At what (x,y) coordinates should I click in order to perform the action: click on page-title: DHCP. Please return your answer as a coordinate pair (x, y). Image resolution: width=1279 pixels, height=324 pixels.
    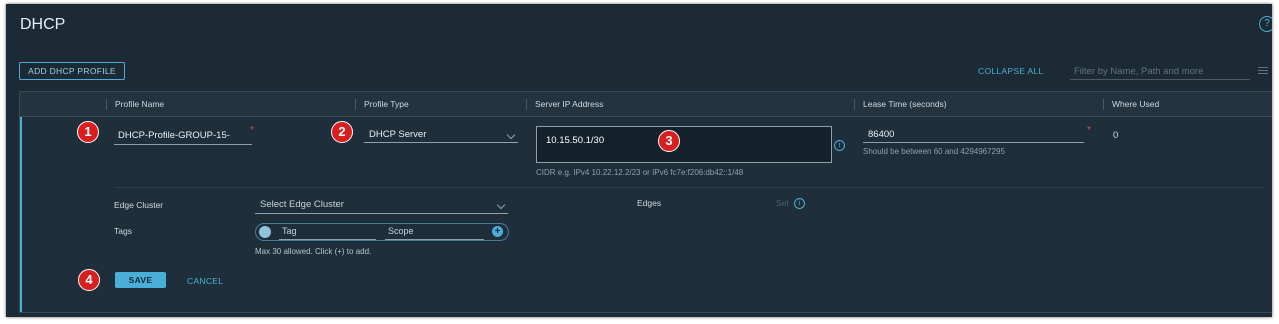
    Looking at the image, I should click on (43, 24).